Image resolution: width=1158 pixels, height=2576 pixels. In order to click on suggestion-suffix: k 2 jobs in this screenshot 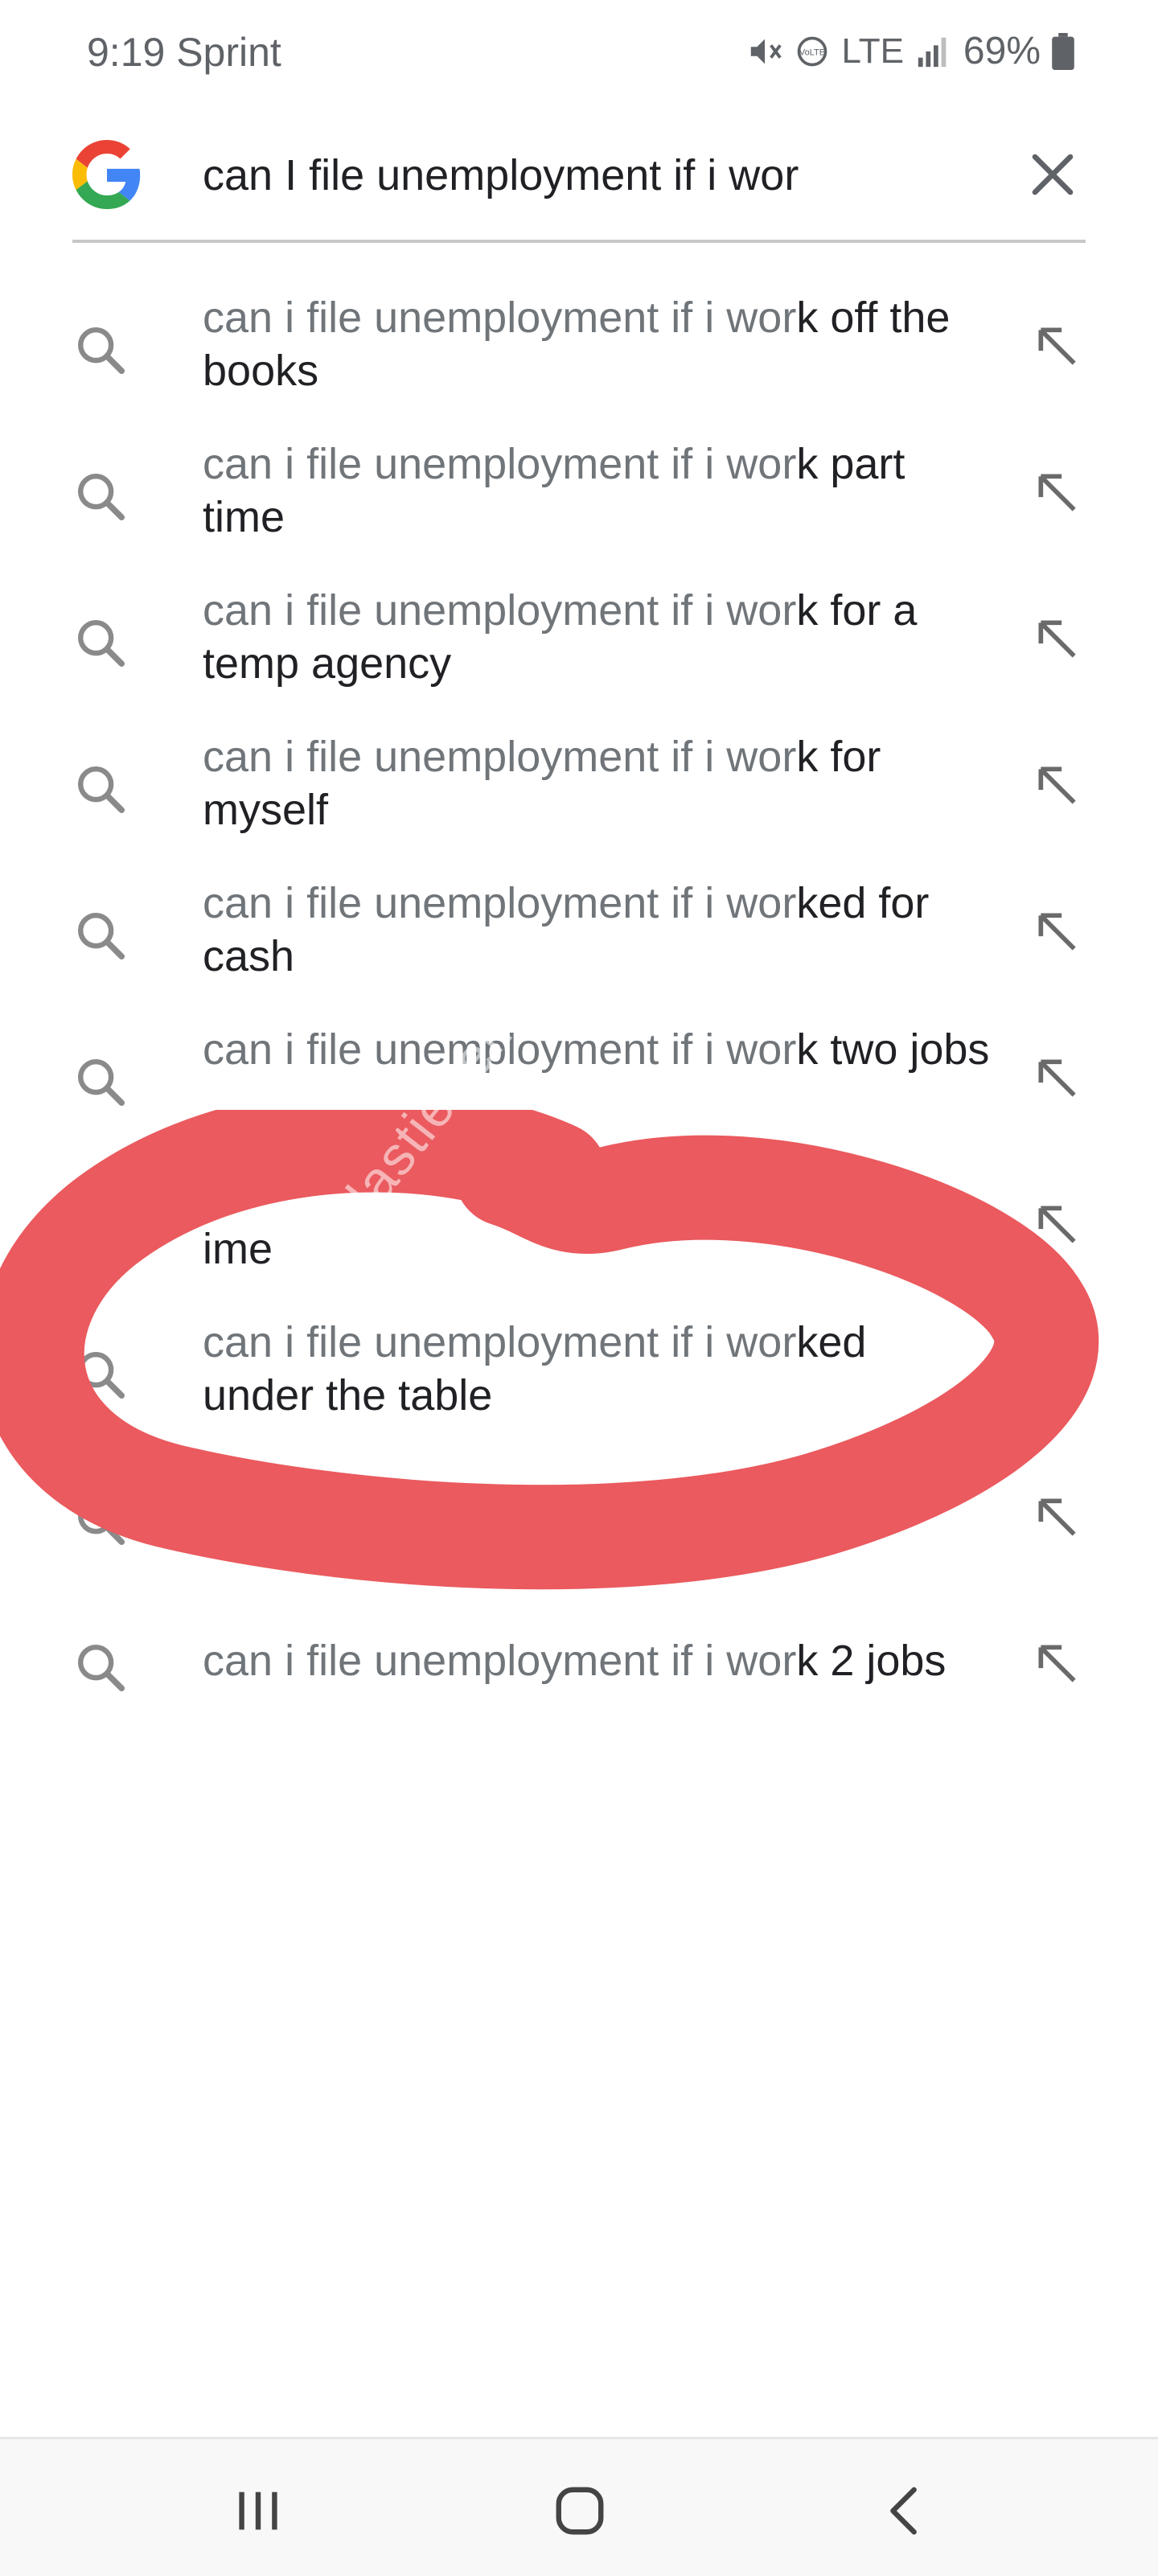, I will do `click(871, 1661)`.